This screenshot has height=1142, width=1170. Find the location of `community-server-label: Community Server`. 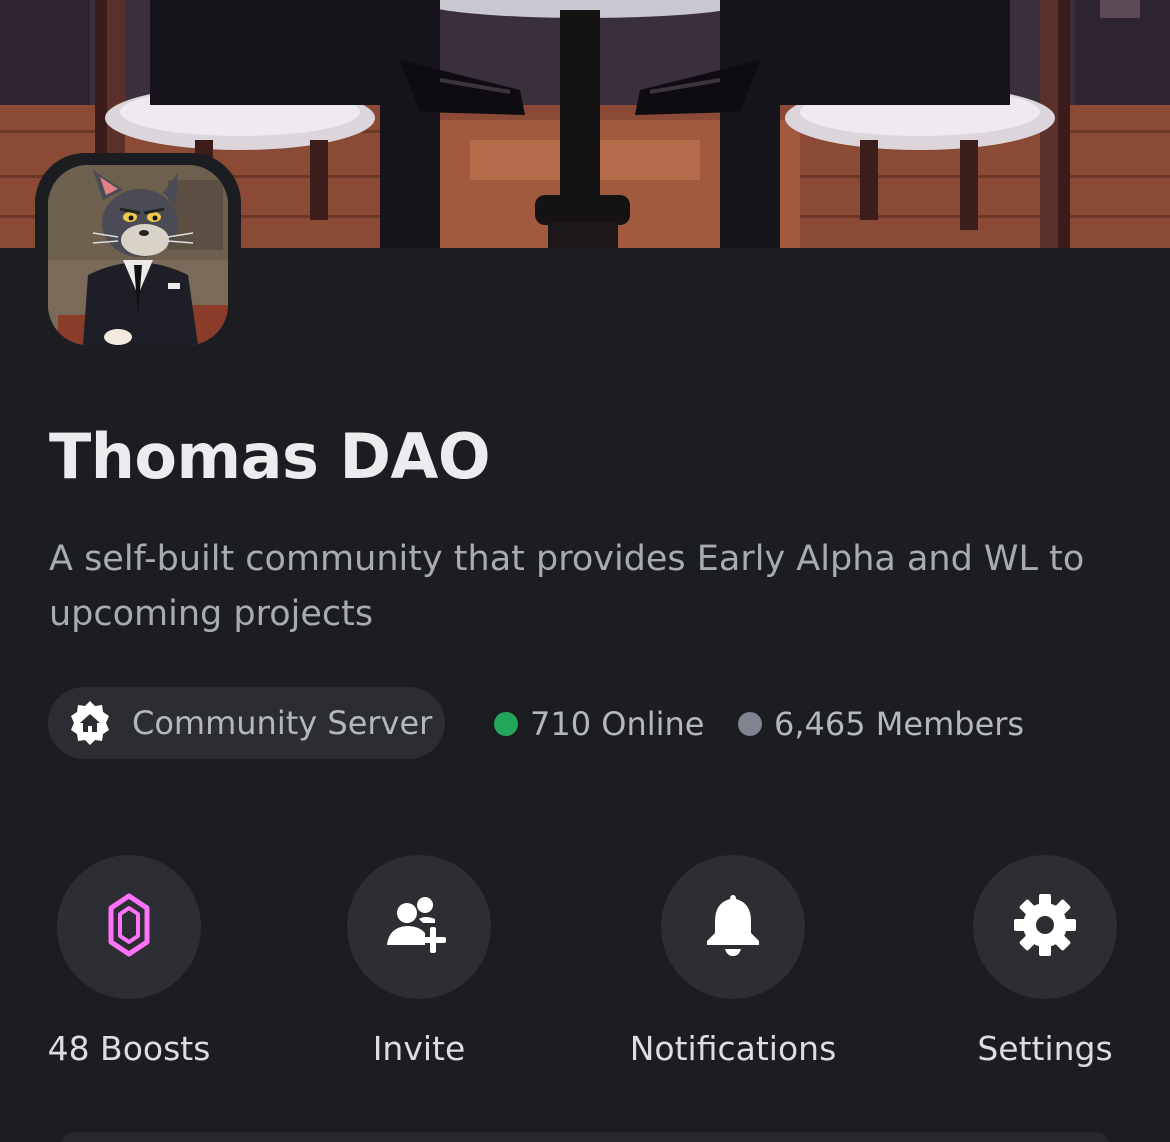

community-server-label: Community Server is located at coordinates (282, 723).